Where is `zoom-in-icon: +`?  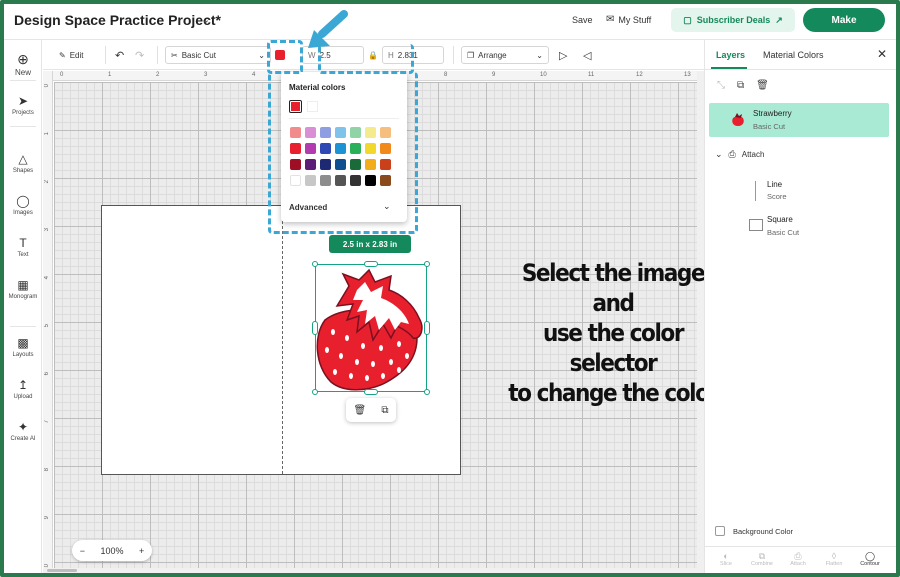 zoom-in-icon: + is located at coordinates (141, 551).